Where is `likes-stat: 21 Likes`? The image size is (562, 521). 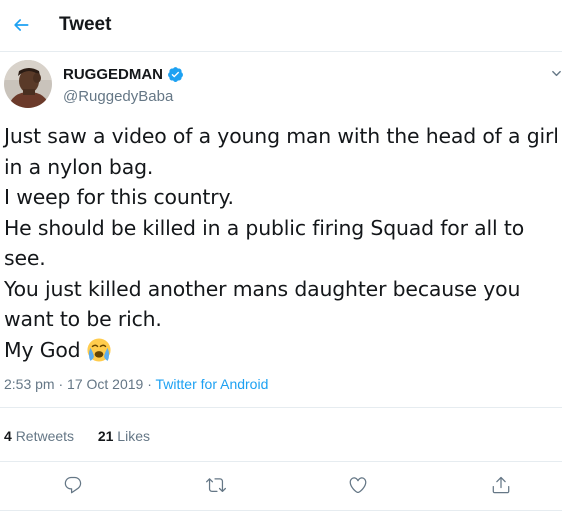
likes-stat: 21 Likes is located at coordinates (124, 436).